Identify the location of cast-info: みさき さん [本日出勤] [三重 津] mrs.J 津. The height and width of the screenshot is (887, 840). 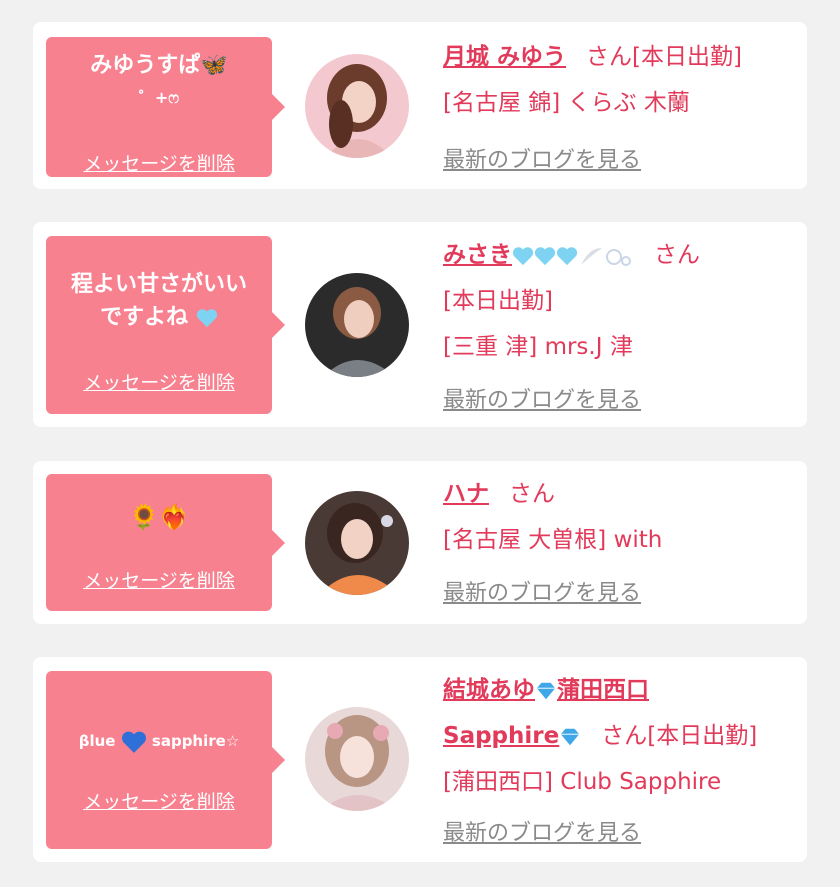
(621, 301).